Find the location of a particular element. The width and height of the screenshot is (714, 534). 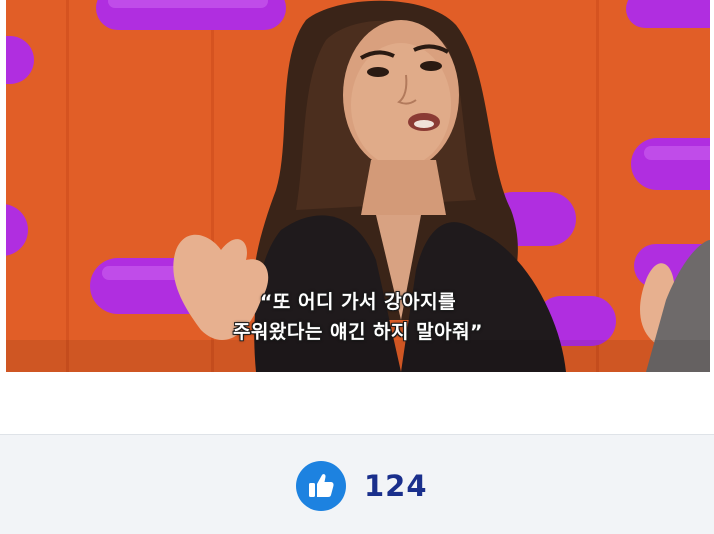

subtitle-line-2: 주워왔다는 얘긴 하지 말아줘” is located at coordinates (358, 332).